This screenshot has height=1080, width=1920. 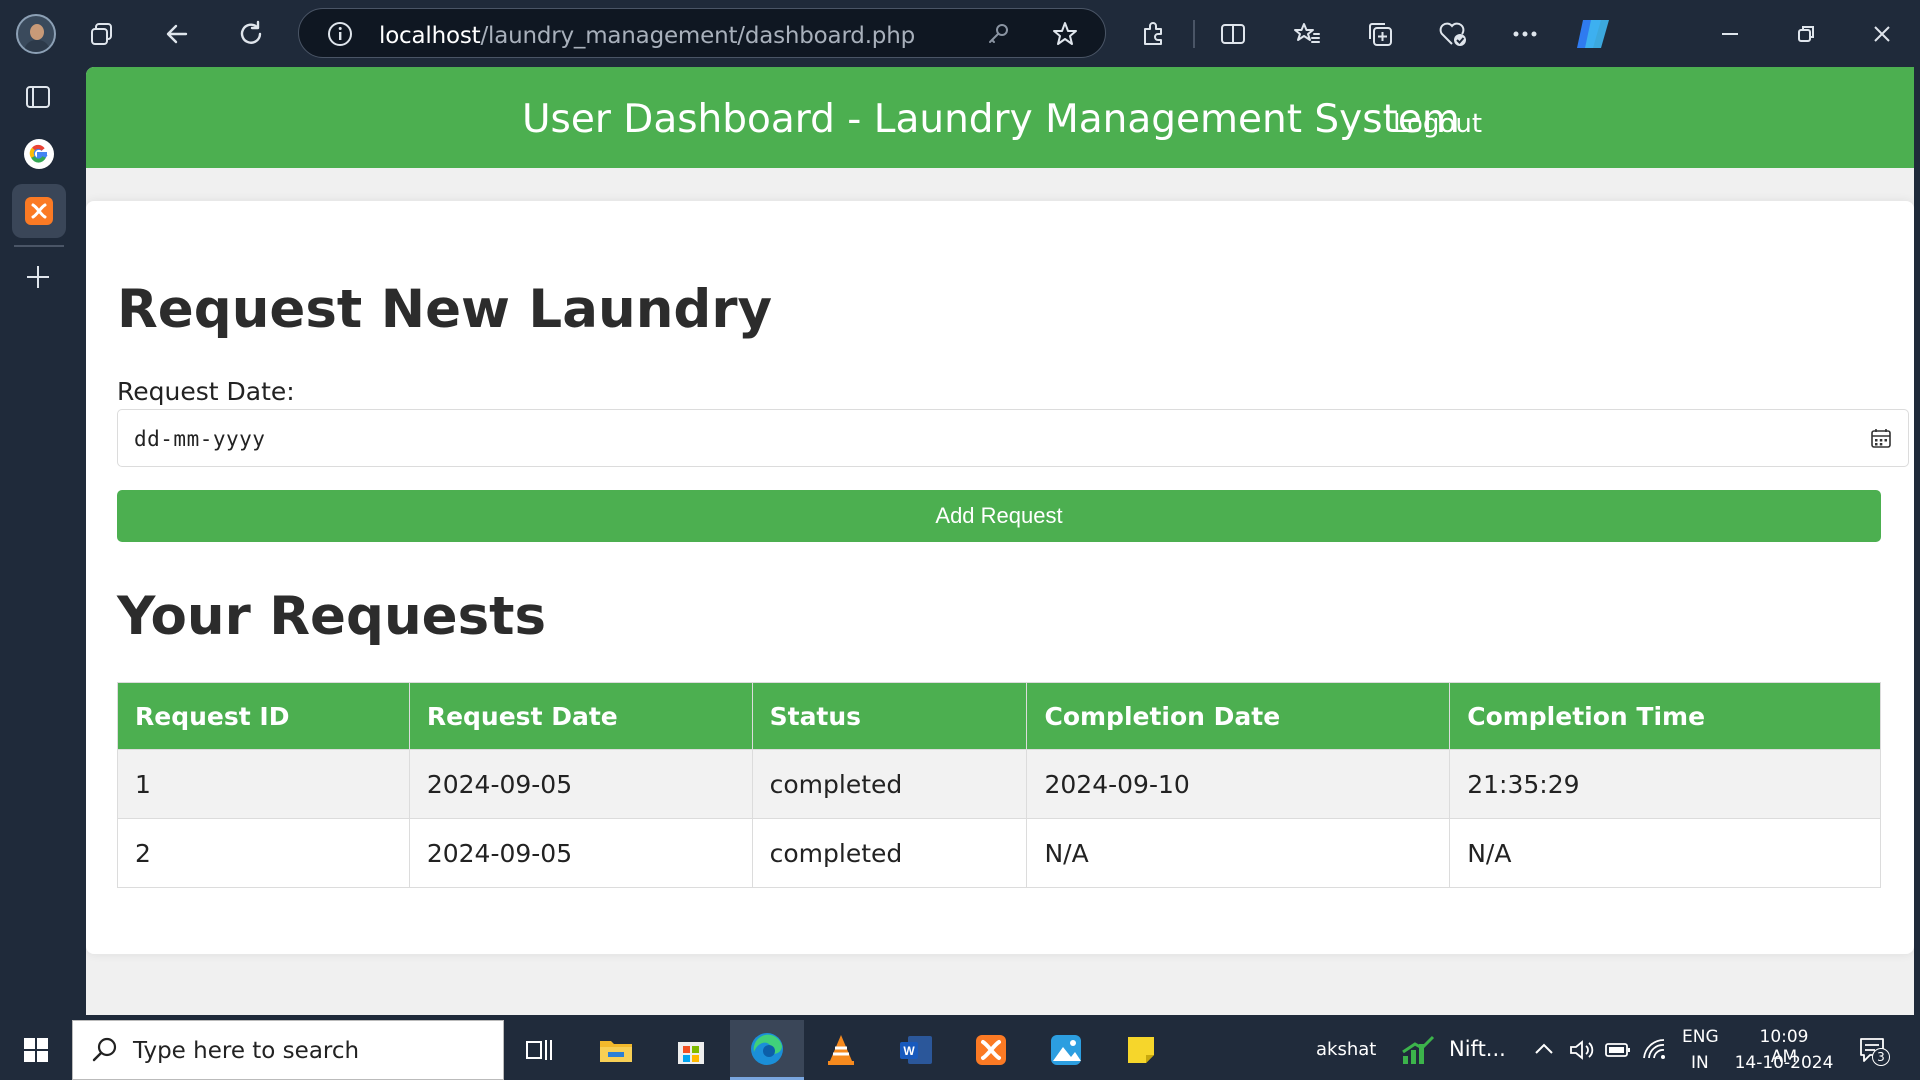 I want to click on request-date-label: Request Date:, so click(x=206, y=391).